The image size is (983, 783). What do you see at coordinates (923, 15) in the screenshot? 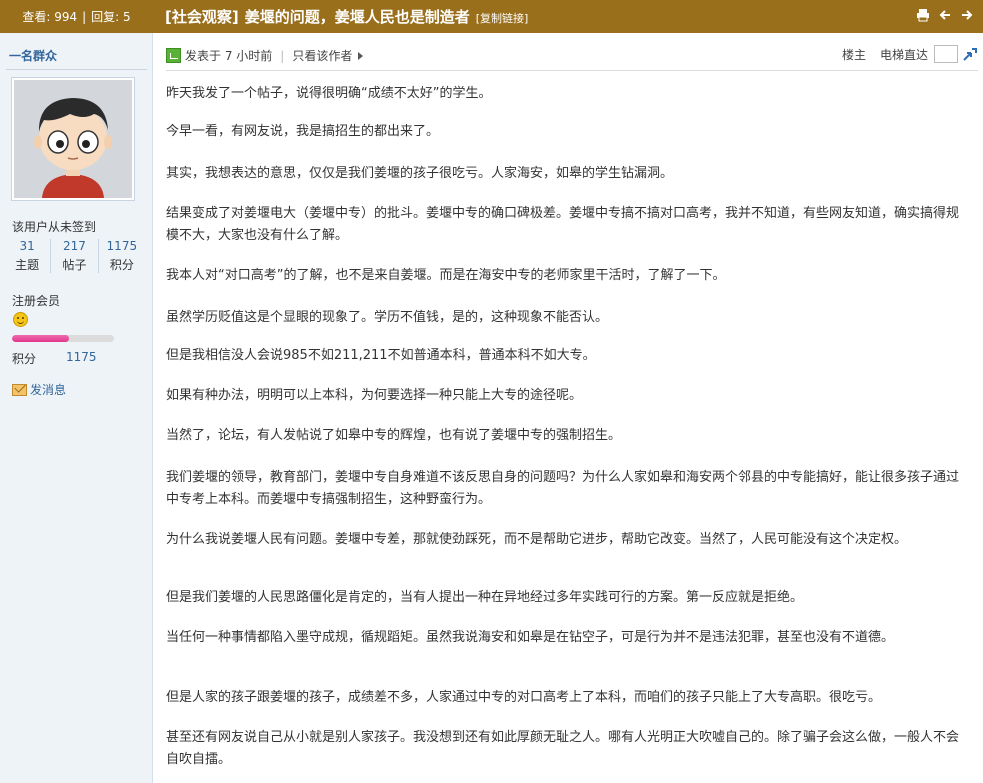
I see `print-icon` at bounding box center [923, 15].